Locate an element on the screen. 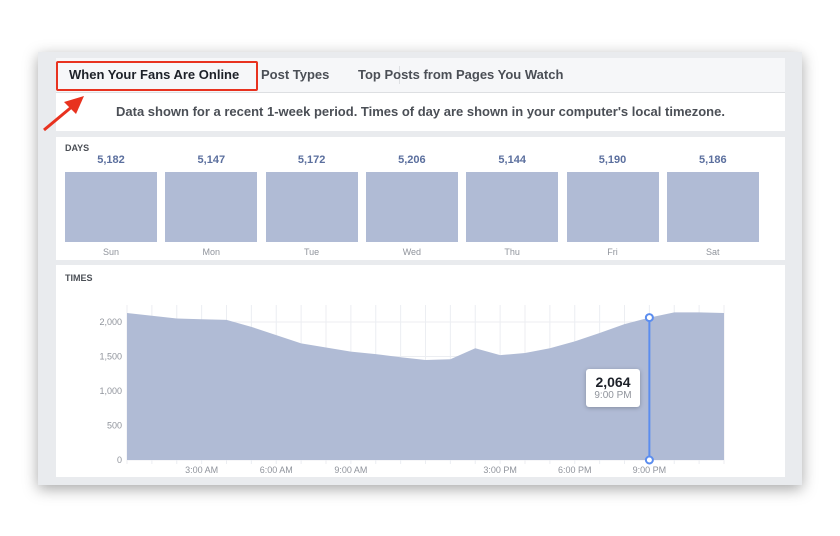  y-tick-label: 1,500 is located at coordinates (110, 357).